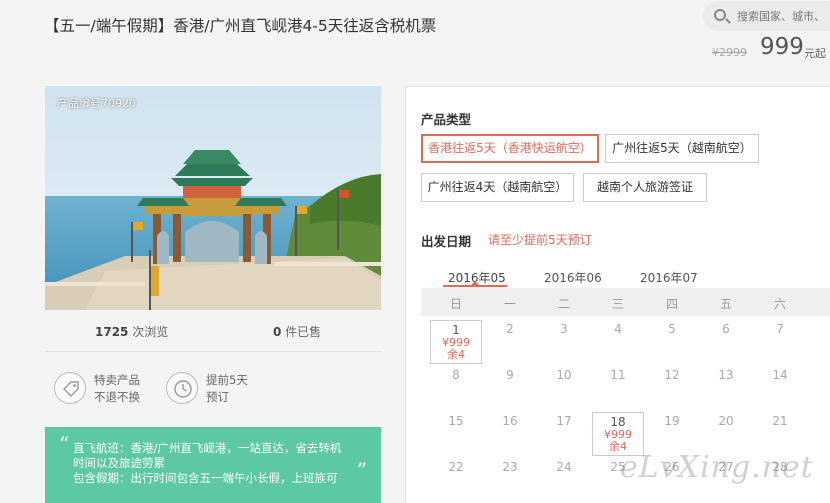  What do you see at coordinates (564, 421) in the screenshot?
I see `calendar-day: 17` at bounding box center [564, 421].